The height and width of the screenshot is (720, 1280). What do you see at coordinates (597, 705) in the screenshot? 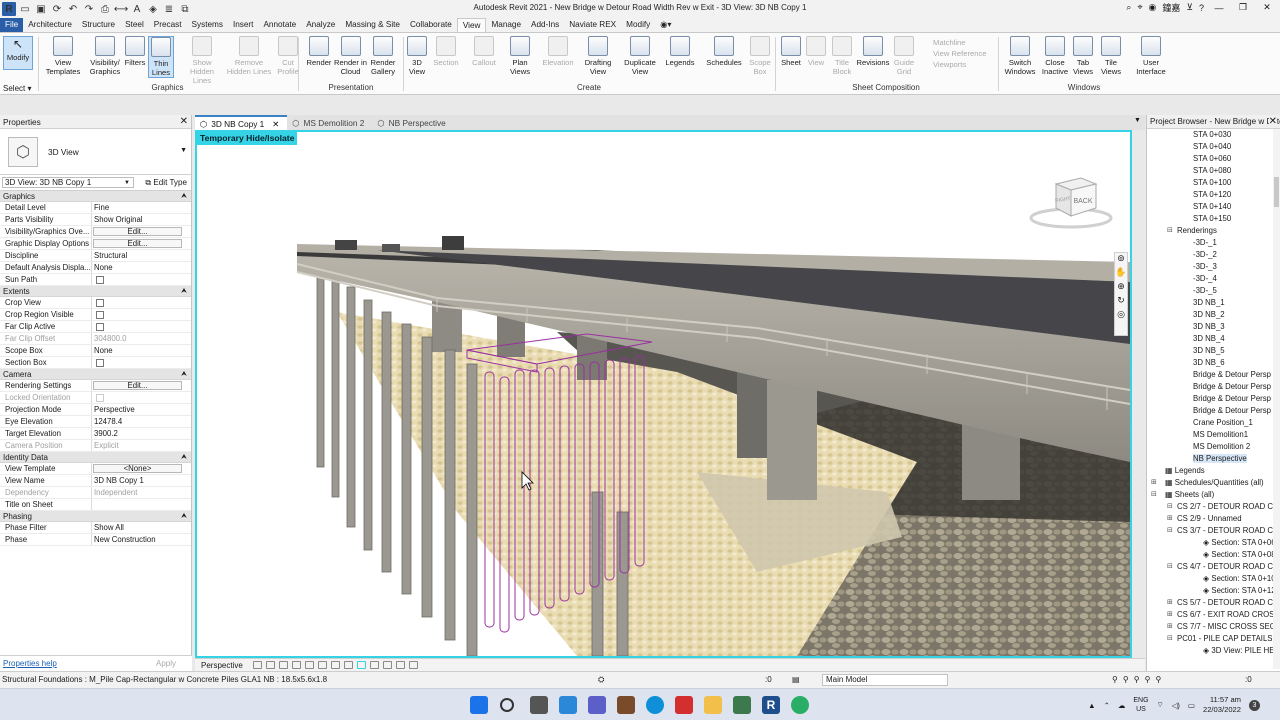
I see `teams-icon` at bounding box center [597, 705].